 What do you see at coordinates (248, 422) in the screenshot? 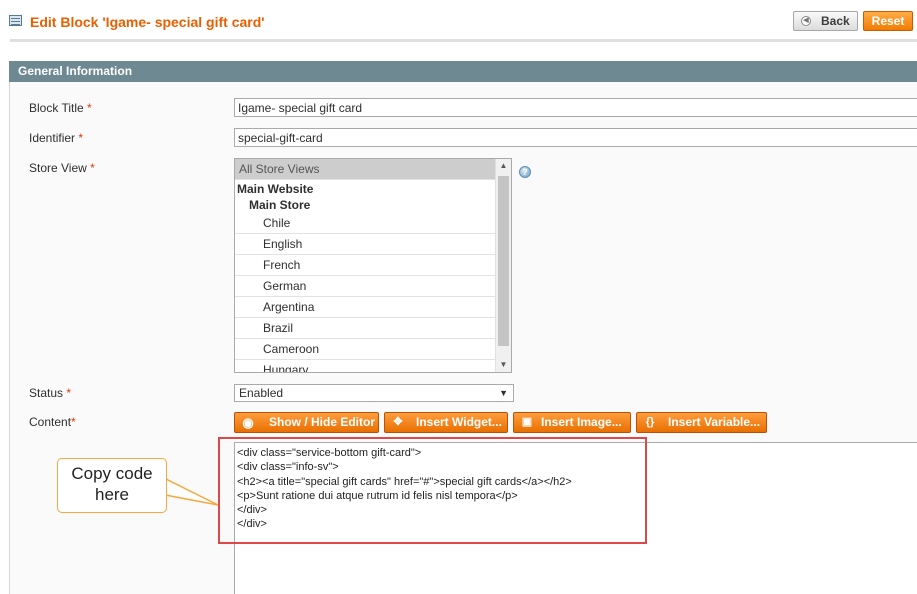
I see `eye-icon: ◉` at bounding box center [248, 422].